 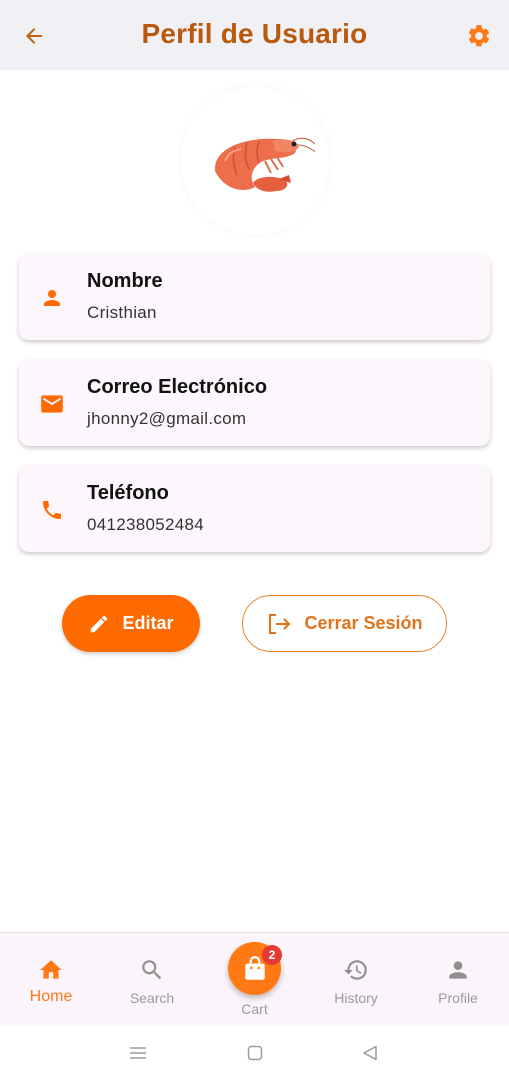 I want to click on avatar, so click(x=255, y=161).